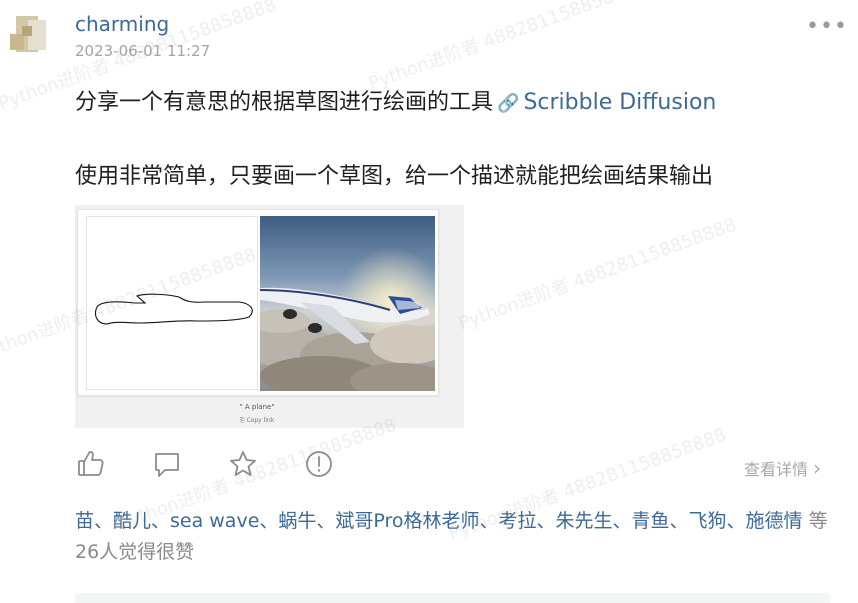 This screenshot has width=858, height=603. Describe the element at coordinates (284, 102) in the screenshot. I see `post-text-prefix: 分享一个有意思的根据草图进行绘画的工具` at that location.